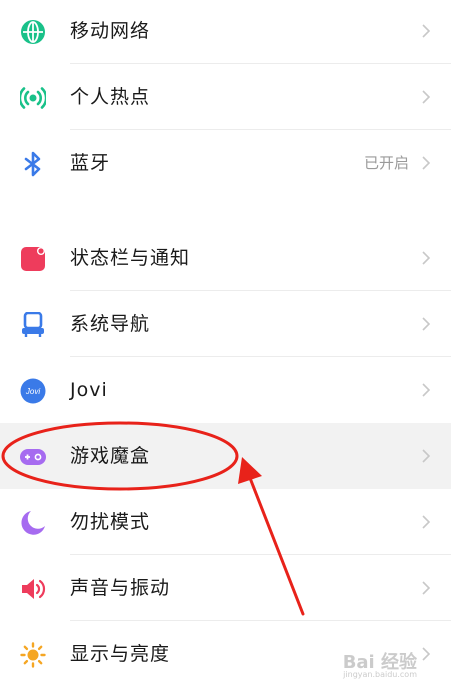 The width and height of the screenshot is (451, 692). I want to click on settings-item-game-box: 游戏魔盒, so click(225, 456).